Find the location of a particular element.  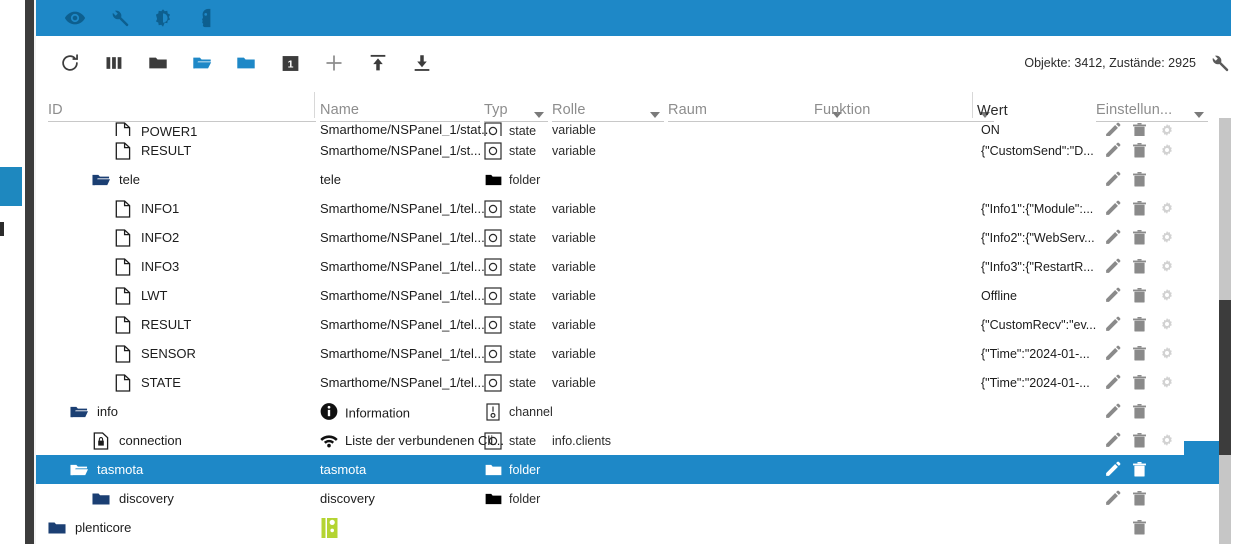

add-button is located at coordinates (334, 63).